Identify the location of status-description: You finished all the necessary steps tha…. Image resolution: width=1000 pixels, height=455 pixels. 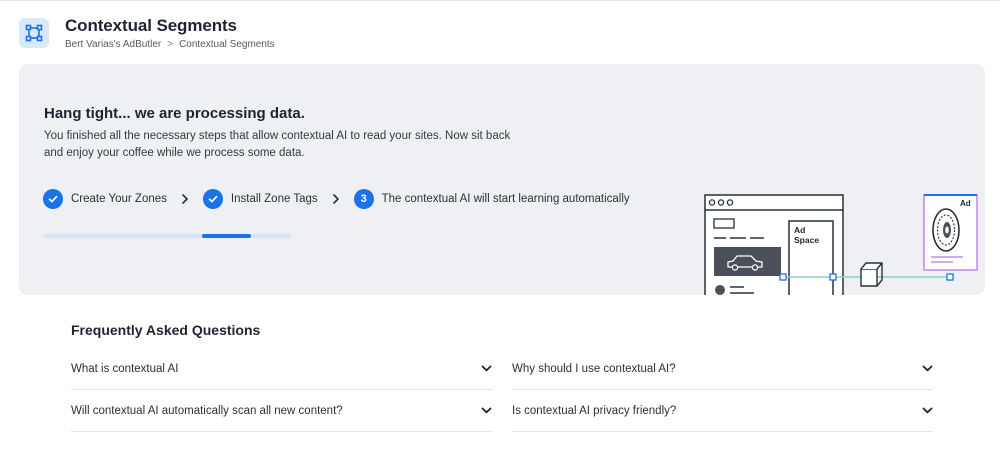
(277, 144).